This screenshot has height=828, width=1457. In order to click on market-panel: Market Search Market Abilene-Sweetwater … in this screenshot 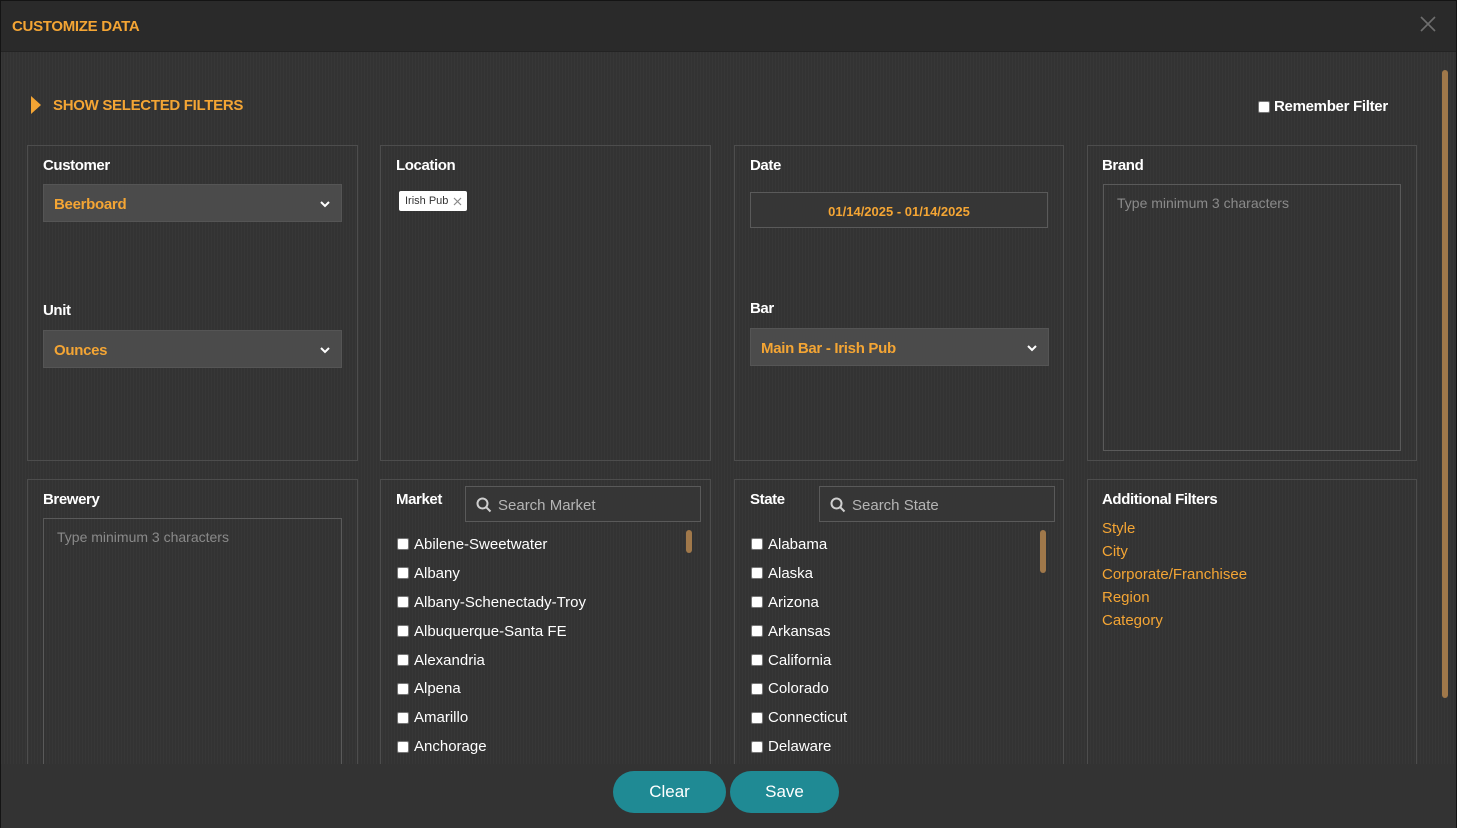, I will do `click(545, 629)`.